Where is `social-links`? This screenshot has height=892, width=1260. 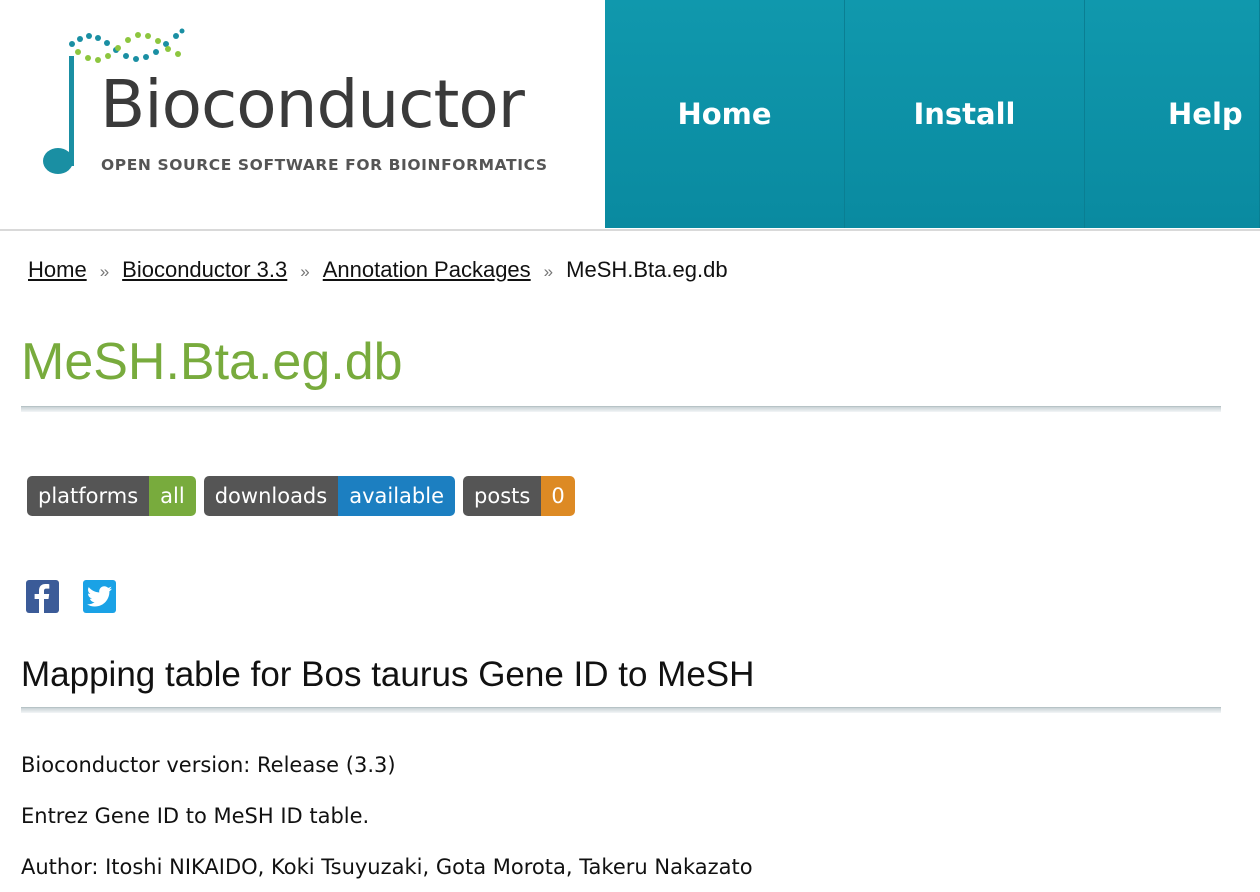 social-links is located at coordinates (71, 596).